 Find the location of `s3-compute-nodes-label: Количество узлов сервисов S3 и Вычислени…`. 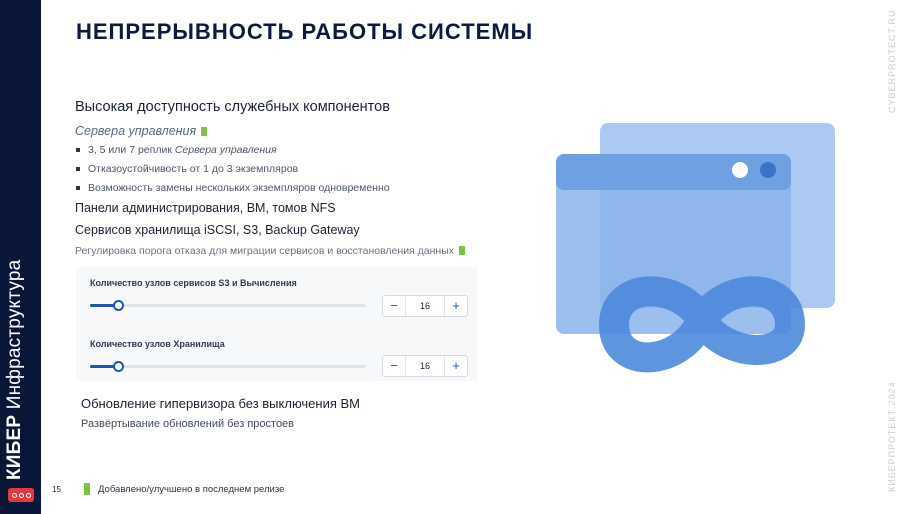

s3-compute-nodes-label: Количество узлов сервисов S3 и Вычислени… is located at coordinates (193, 283).